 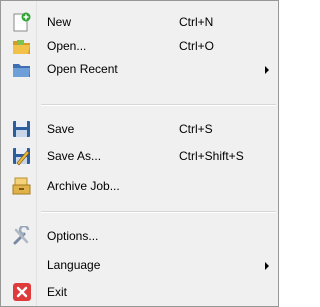 I want to click on exit-icon, so click(x=22, y=292).